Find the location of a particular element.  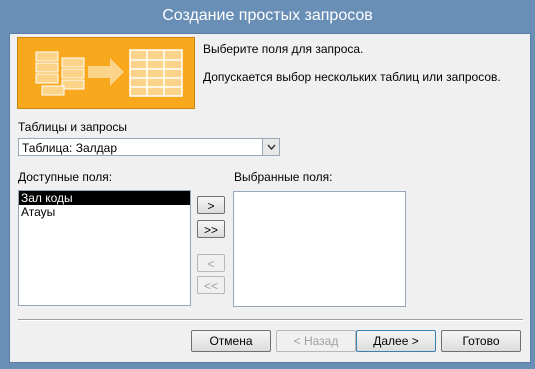

title-bar: Создание простых запросов is located at coordinates (267, 16).